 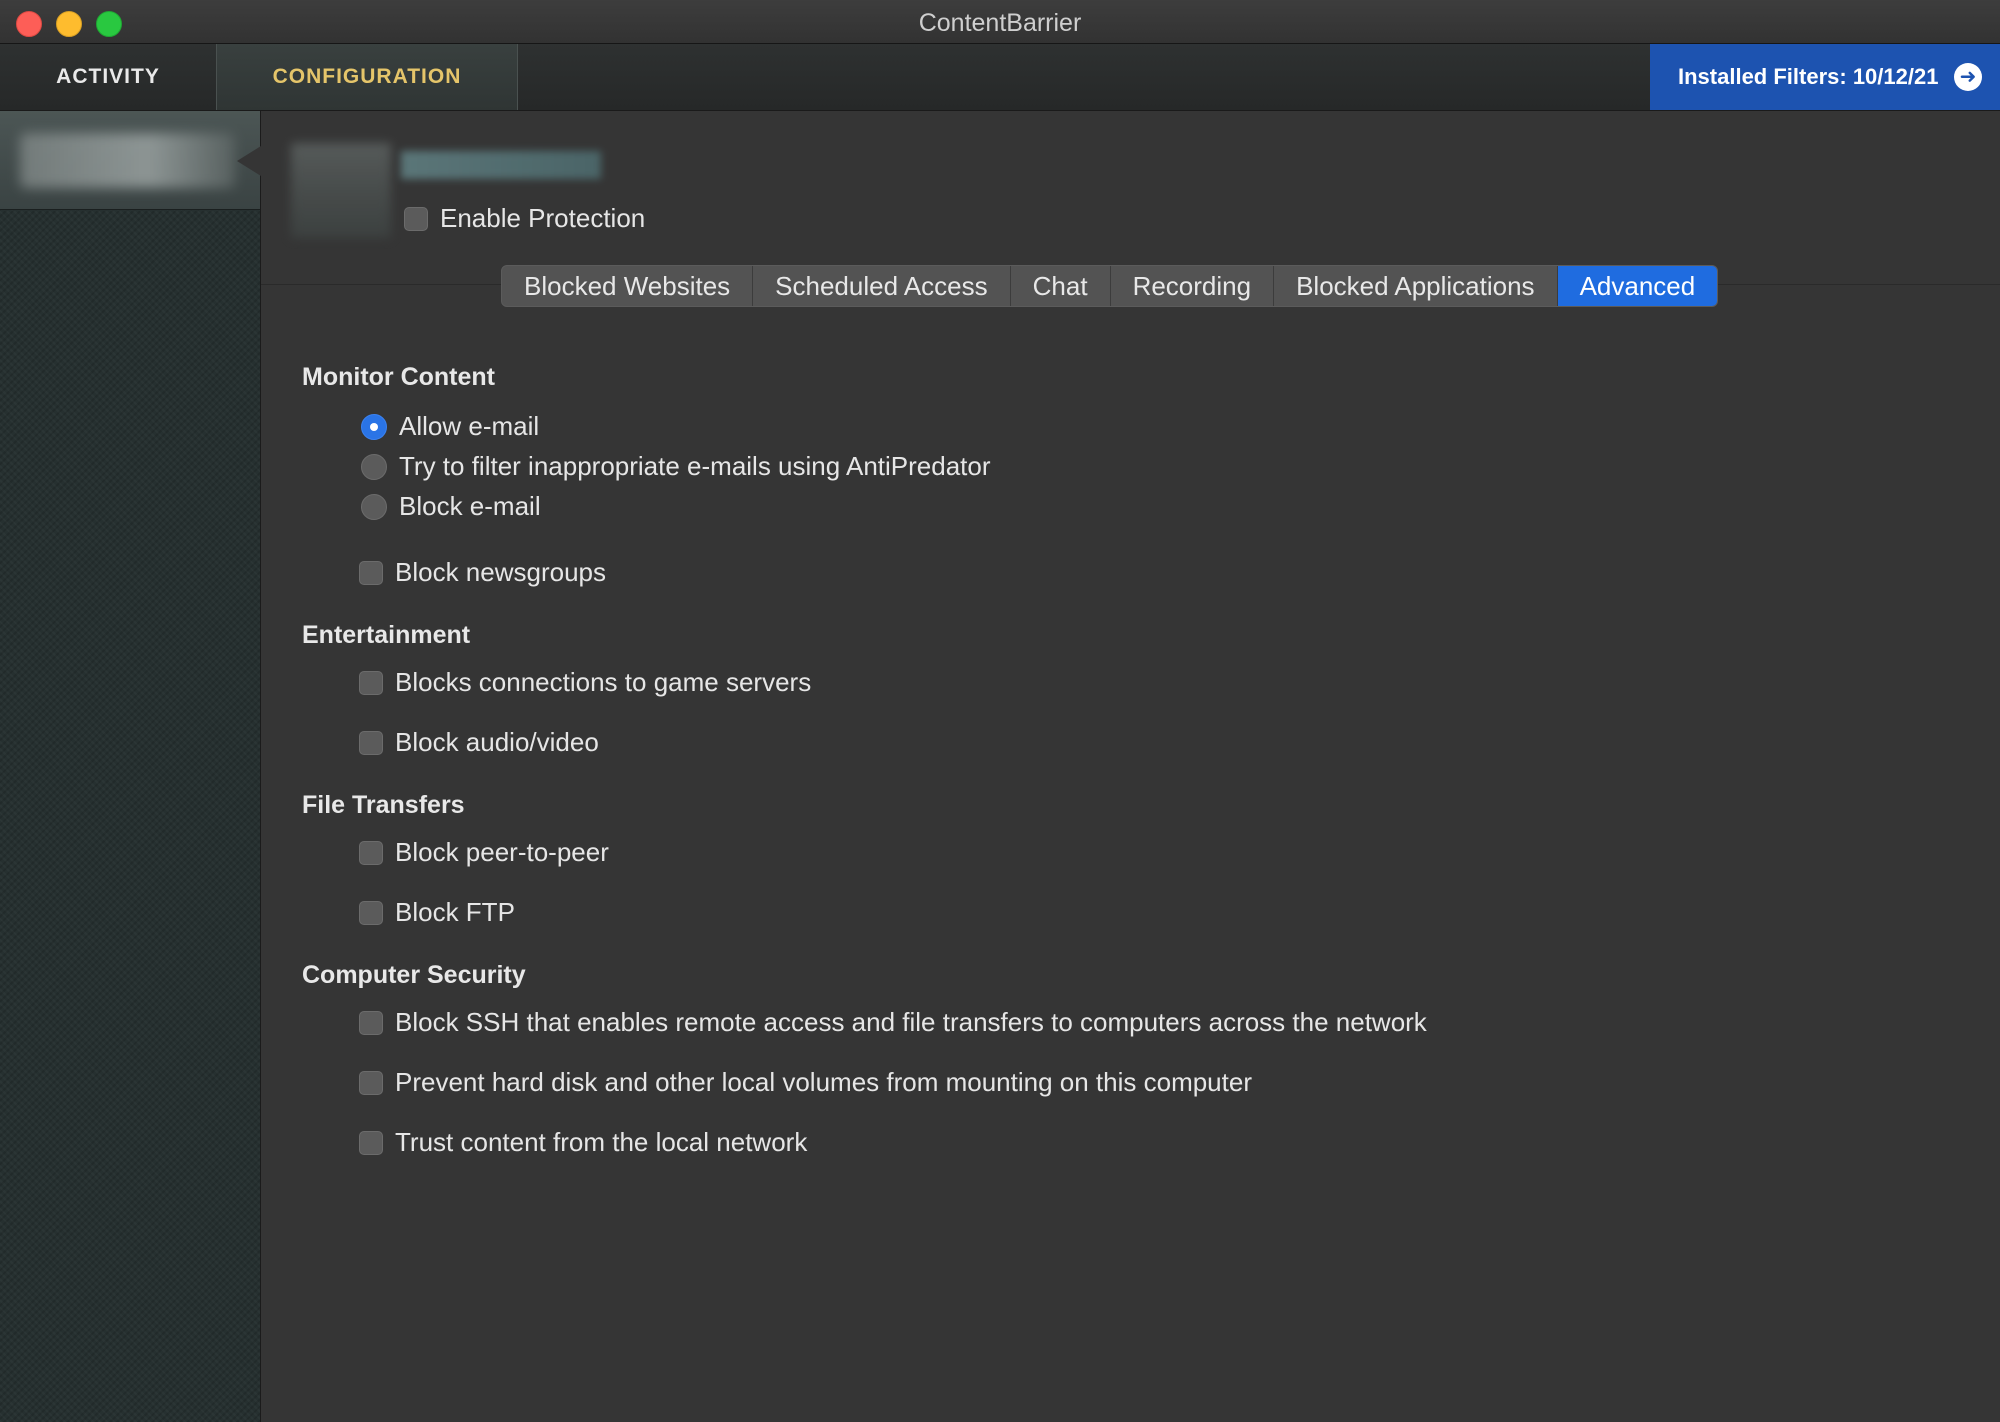 What do you see at coordinates (601, 1142) in the screenshot?
I see `trust-local-network-label: Trust content from the local network` at bounding box center [601, 1142].